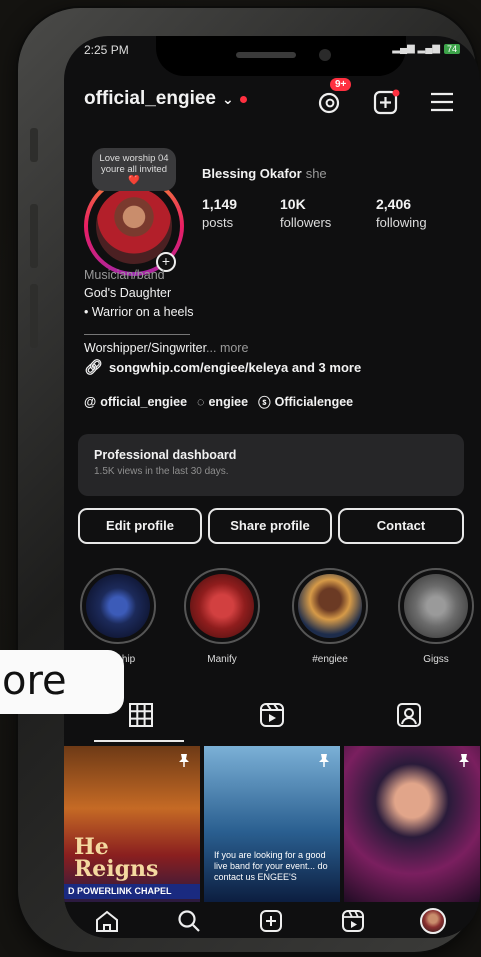 The image size is (481, 957). What do you see at coordinates (314, 401) in the screenshot?
I see `handle-text: Officialengee` at bounding box center [314, 401].